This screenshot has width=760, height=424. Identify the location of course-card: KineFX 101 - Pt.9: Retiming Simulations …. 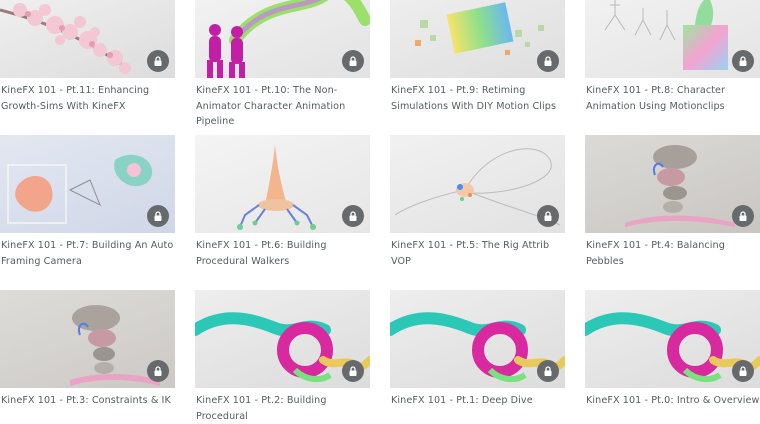
(477, 57).